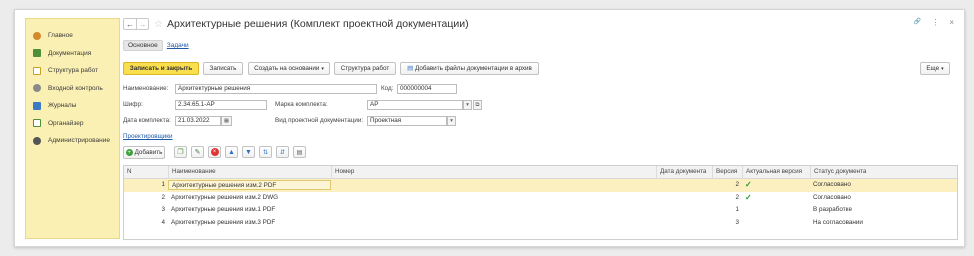 The image size is (974, 256). What do you see at coordinates (249, 185) in the screenshot?
I see `row-name: Архитектурные решения изм.2 PDF` at bounding box center [249, 185].